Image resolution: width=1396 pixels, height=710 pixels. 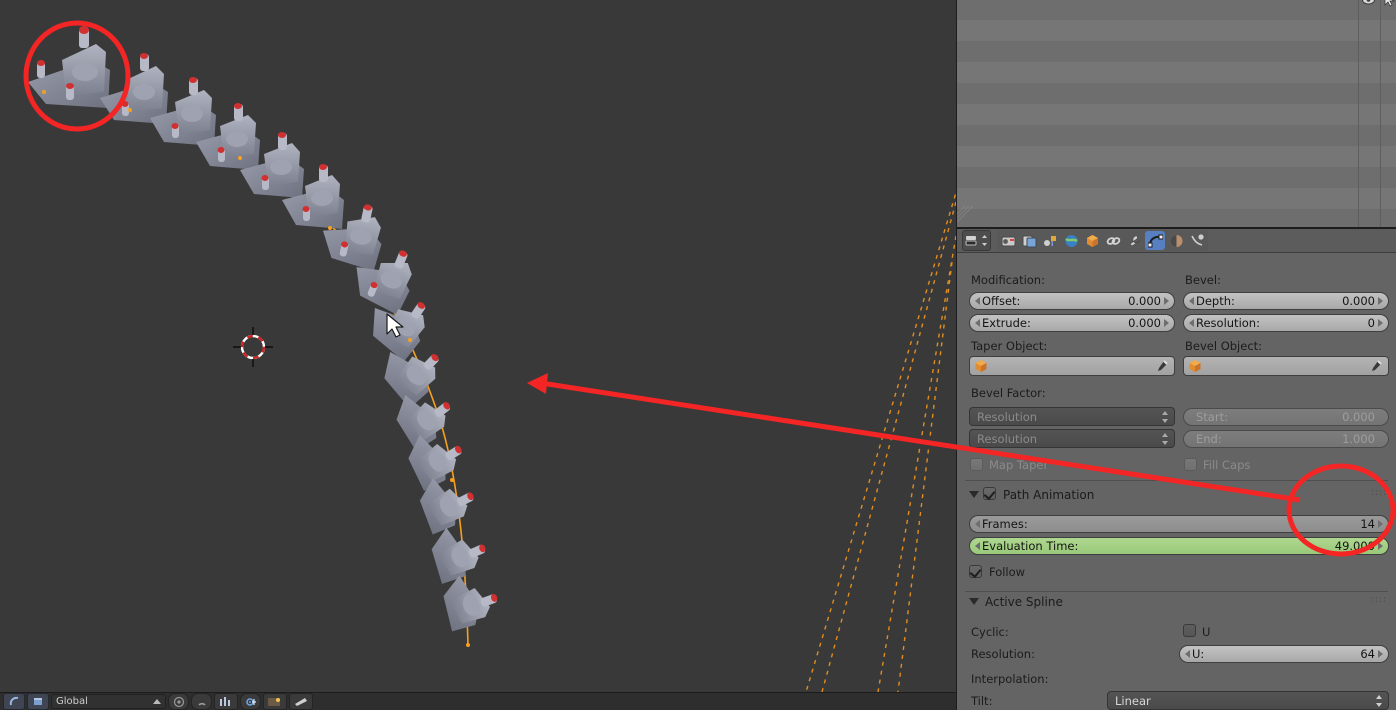 What do you see at coordinates (108, 701) in the screenshot?
I see `transform-orientation-select: Global` at bounding box center [108, 701].